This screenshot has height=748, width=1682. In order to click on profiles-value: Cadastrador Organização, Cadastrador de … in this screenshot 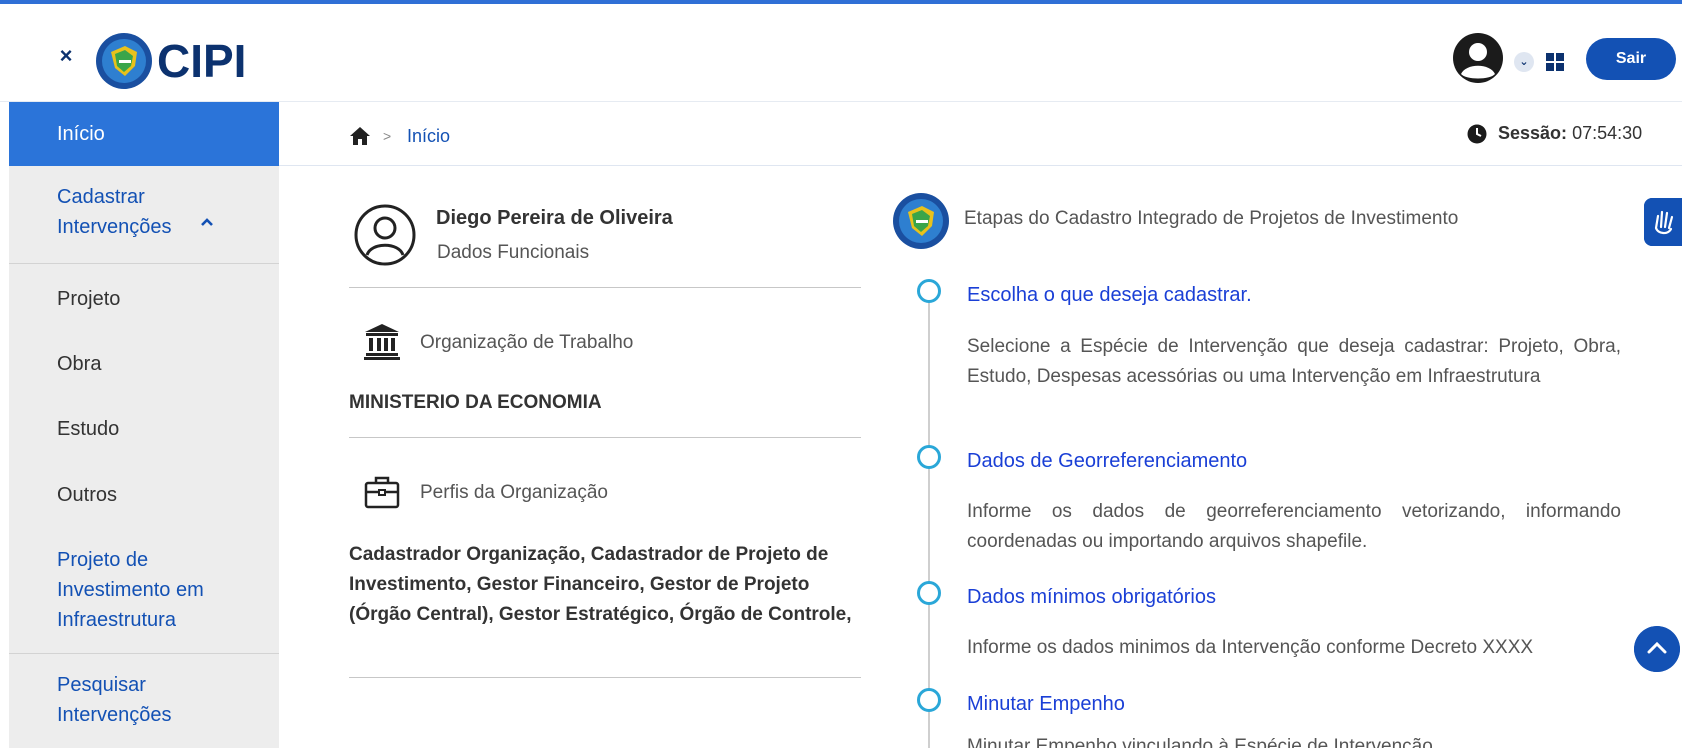, I will do `click(600, 584)`.